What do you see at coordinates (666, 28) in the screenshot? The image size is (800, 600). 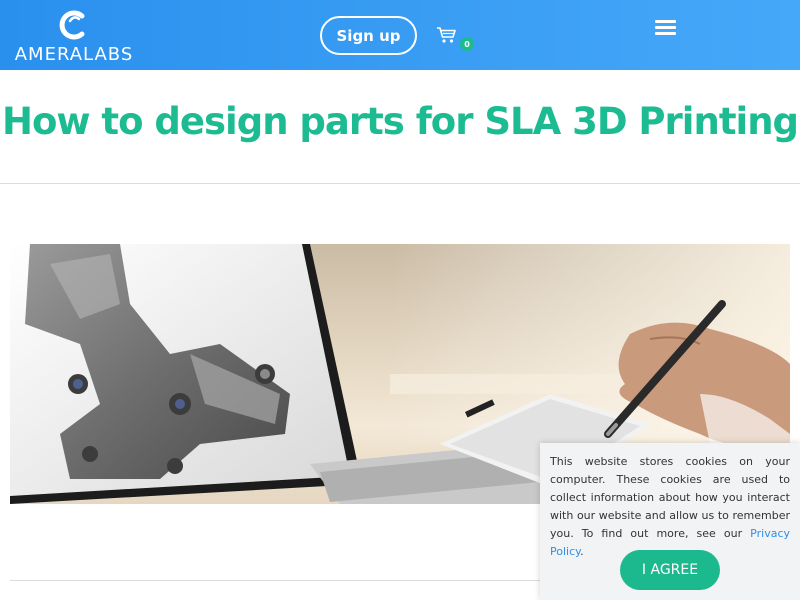 I see `hamburger-menu-icon` at bounding box center [666, 28].